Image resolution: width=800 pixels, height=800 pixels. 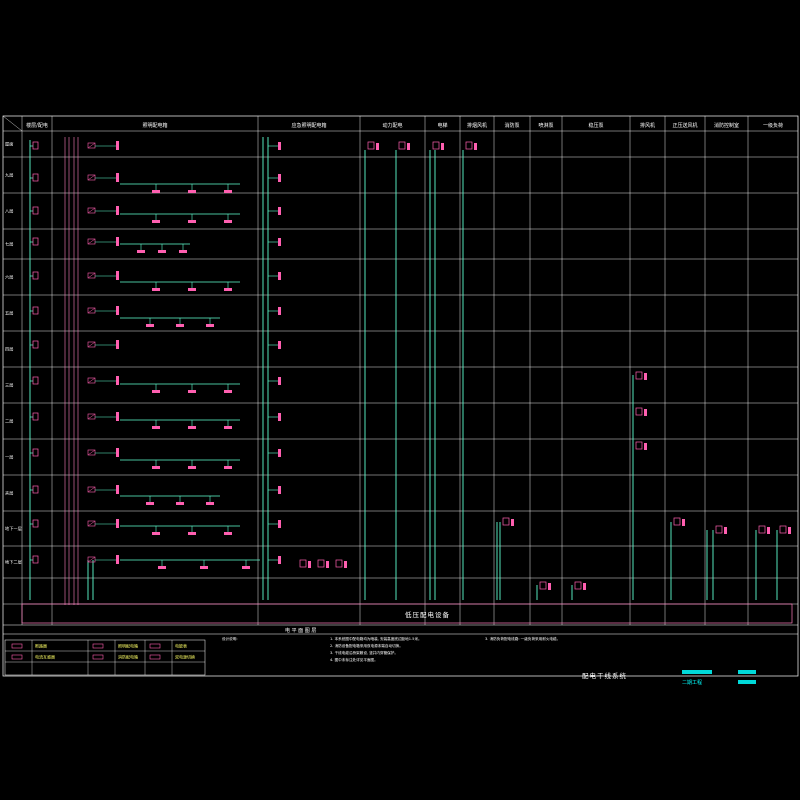 What do you see at coordinates (9, 277) in the screenshot?
I see `floor-label: 六层` at bounding box center [9, 277].